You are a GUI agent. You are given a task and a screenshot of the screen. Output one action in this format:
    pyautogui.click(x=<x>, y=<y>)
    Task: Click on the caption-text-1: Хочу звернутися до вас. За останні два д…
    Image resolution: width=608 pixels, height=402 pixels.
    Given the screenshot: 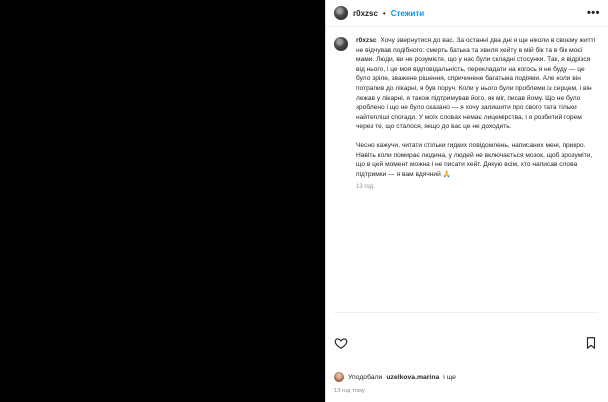 What is the action you would take?
    pyautogui.click(x=476, y=84)
    